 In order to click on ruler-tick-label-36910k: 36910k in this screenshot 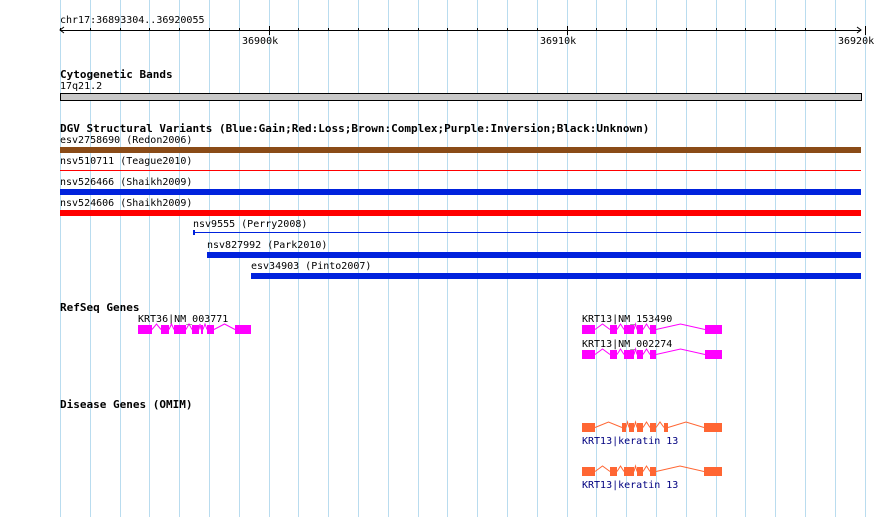, I will do `click(558, 41)`.